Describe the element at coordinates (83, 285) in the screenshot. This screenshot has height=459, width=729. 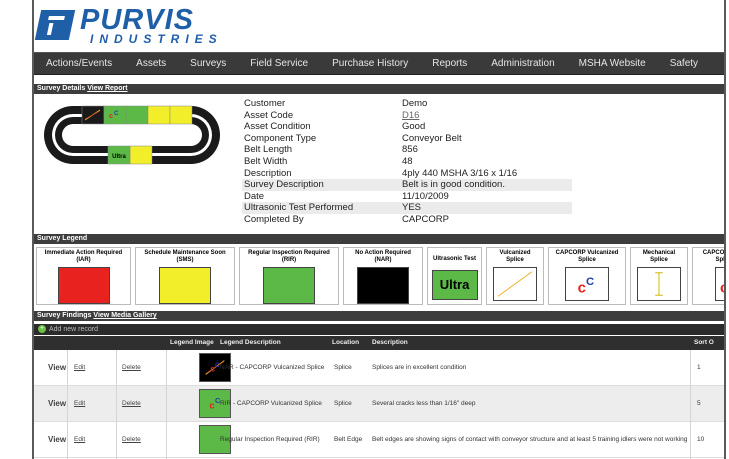
I see `legend-swatch-red` at that location.